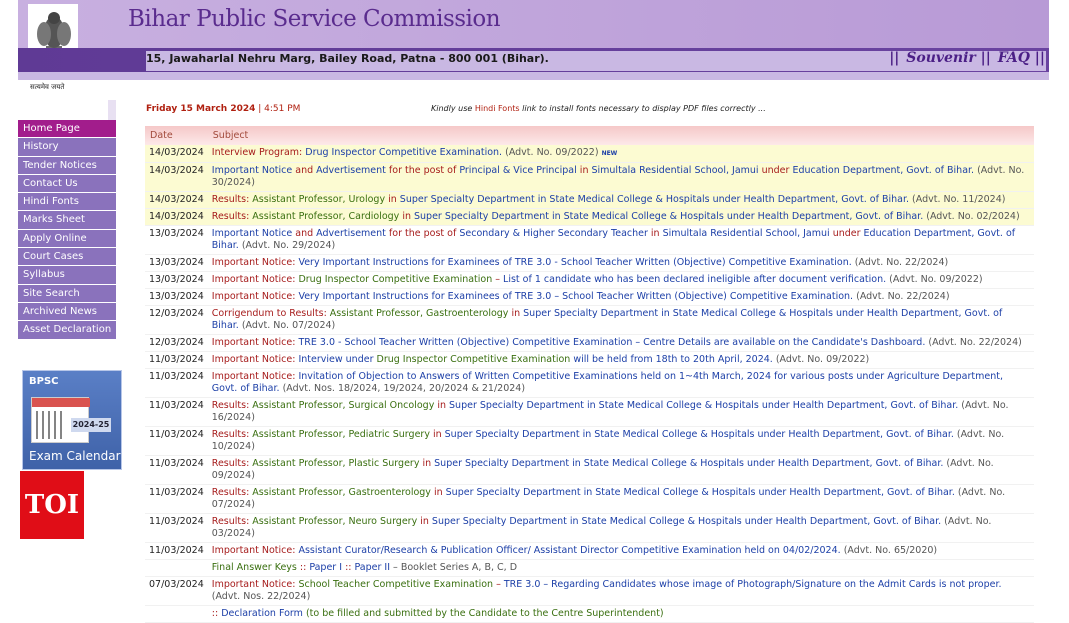  Describe the element at coordinates (325, 567) in the screenshot. I see `notice-link: Paper I` at that location.